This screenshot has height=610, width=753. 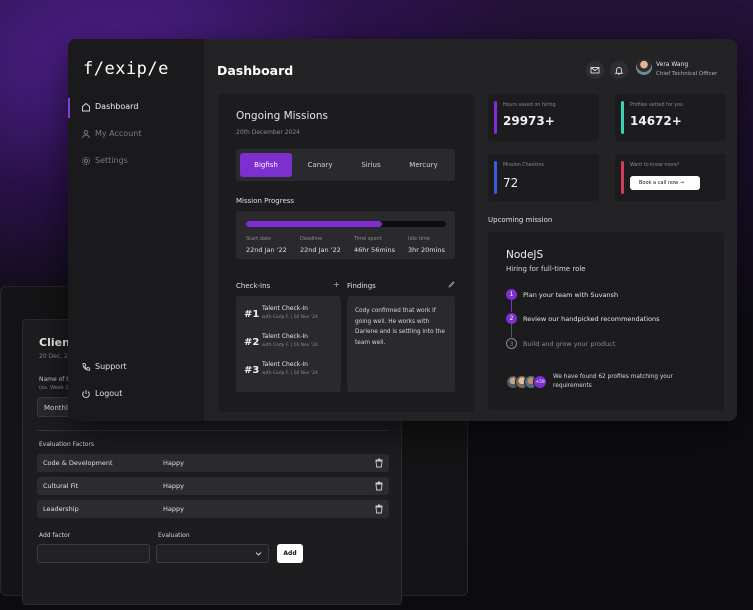 I want to click on mission-progress-label: Mission Progress, so click(x=265, y=201).